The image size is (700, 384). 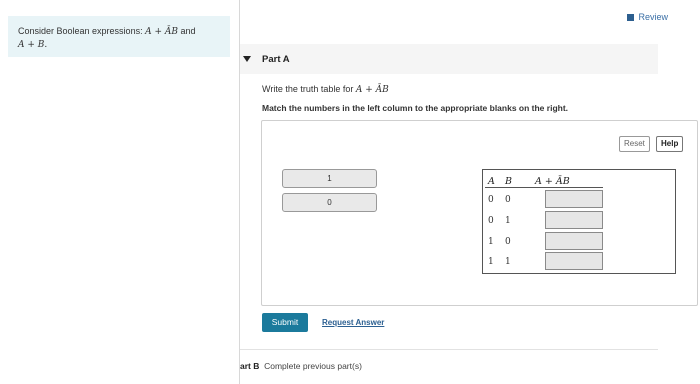 What do you see at coordinates (33, 45) in the screenshot?
I see `question-expr-2: A + B.` at bounding box center [33, 45].